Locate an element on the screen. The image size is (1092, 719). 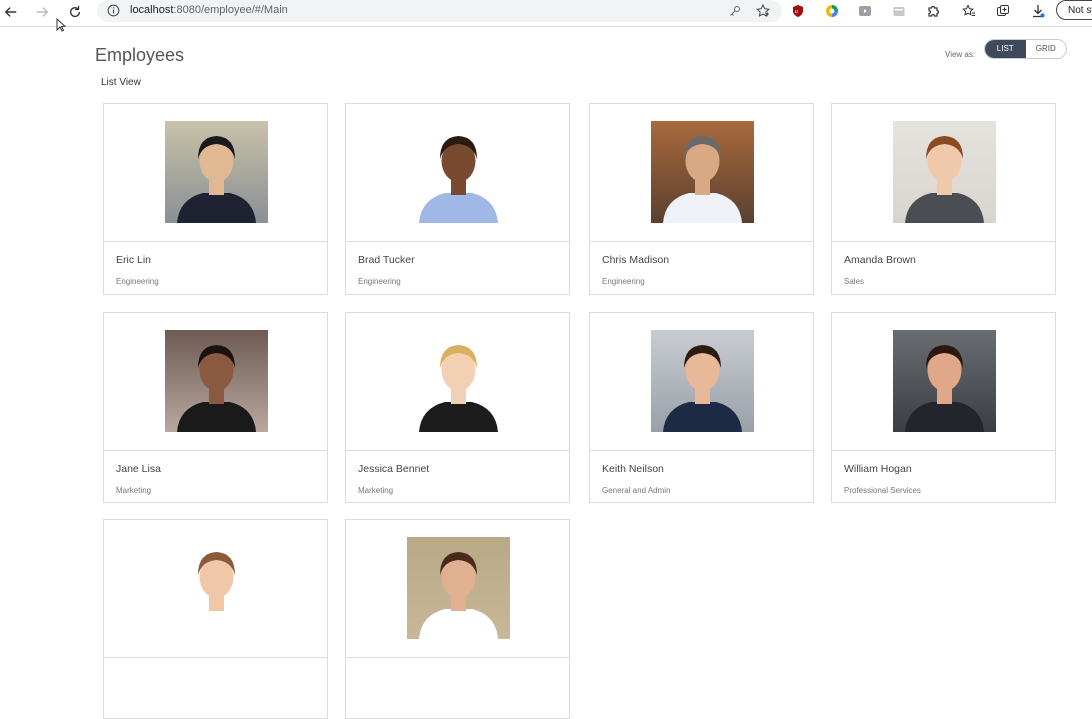
employee-department: Professional Services is located at coordinates (882, 490).